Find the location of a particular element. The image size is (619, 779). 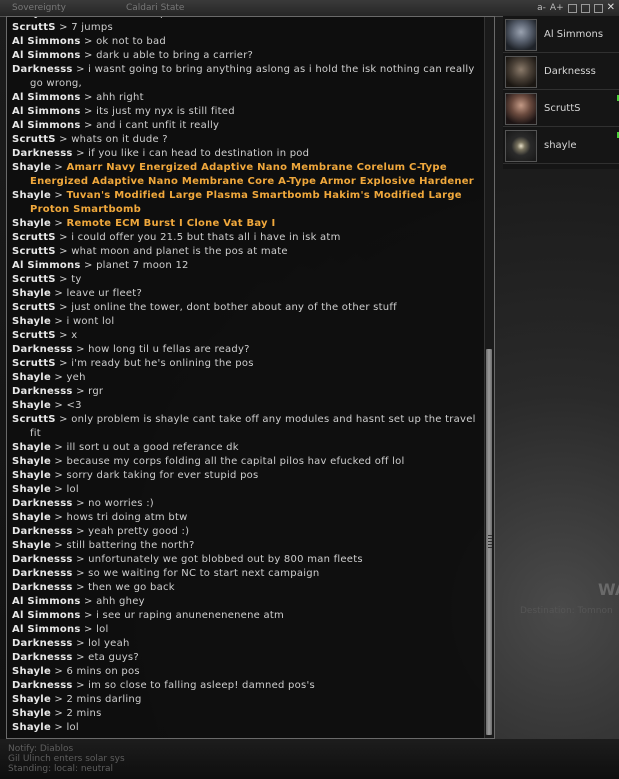

member-name: ScruttS is located at coordinates (562, 109).